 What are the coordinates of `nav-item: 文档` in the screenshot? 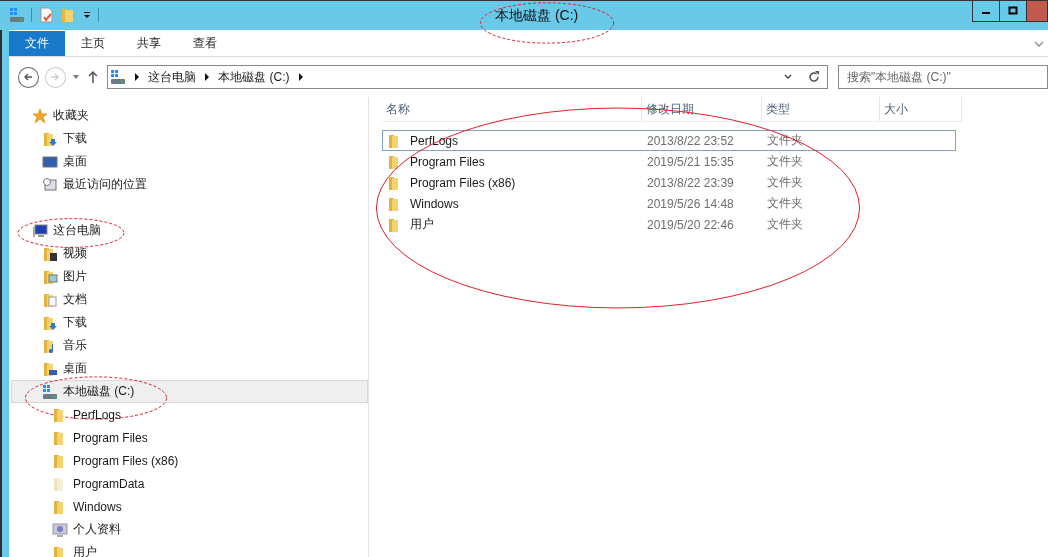 It's located at (189, 299).